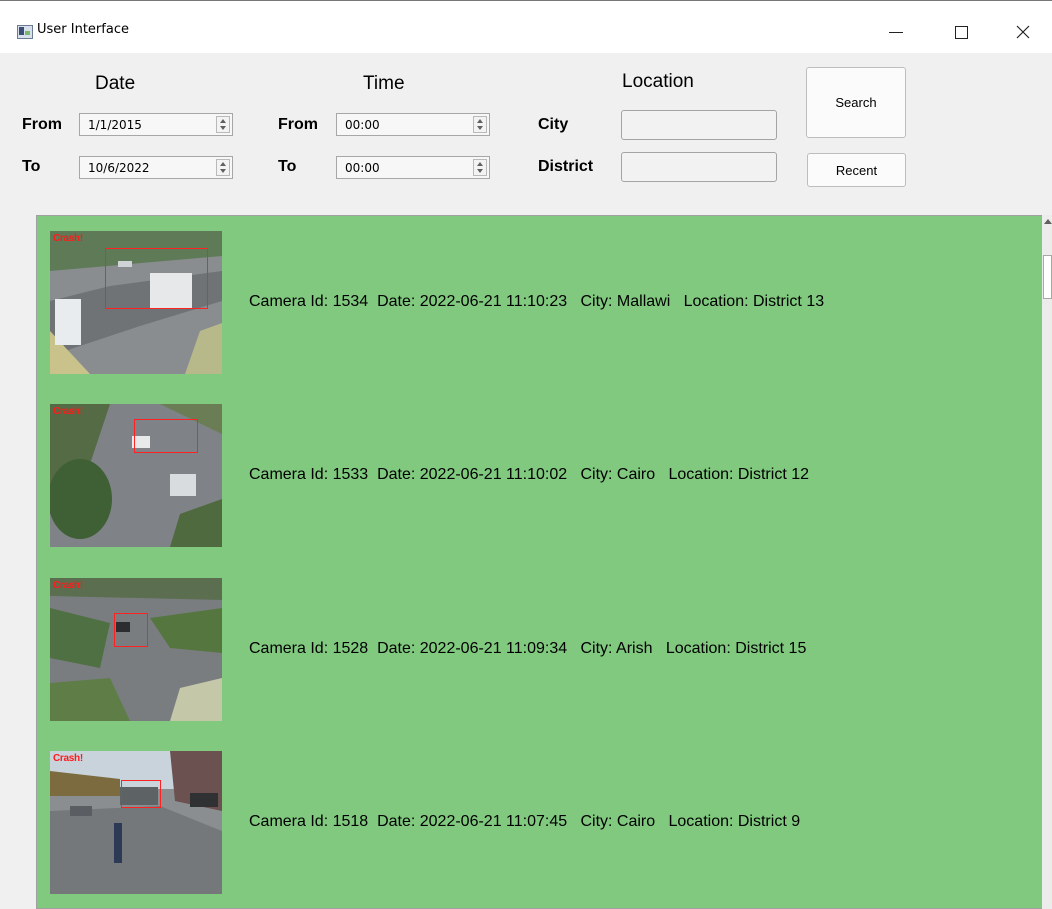 This screenshot has width=1052, height=909. I want to click on city-input, so click(699, 125).